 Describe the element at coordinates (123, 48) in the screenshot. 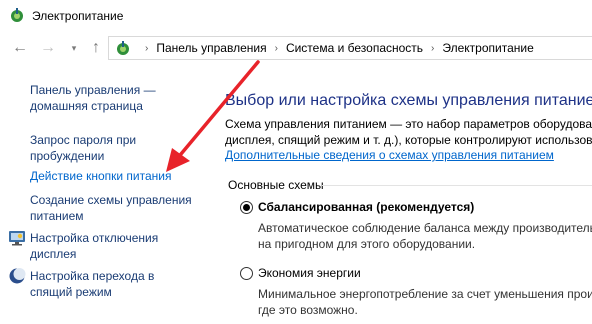

I see `control-panel-icon` at that location.